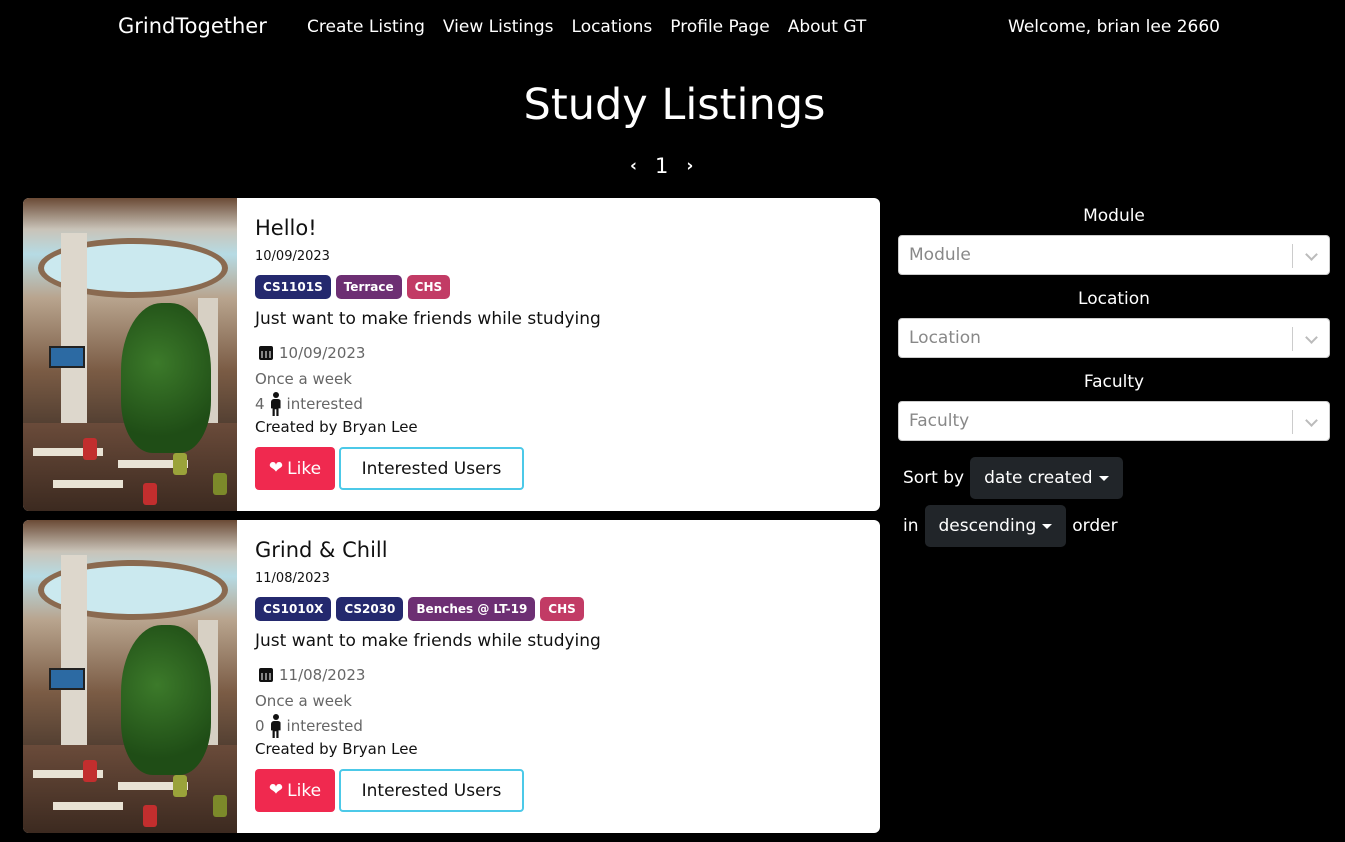  Describe the element at coordinates (945, 338) in the screenshot. I see `location-select-placeholder: Location` at that location.